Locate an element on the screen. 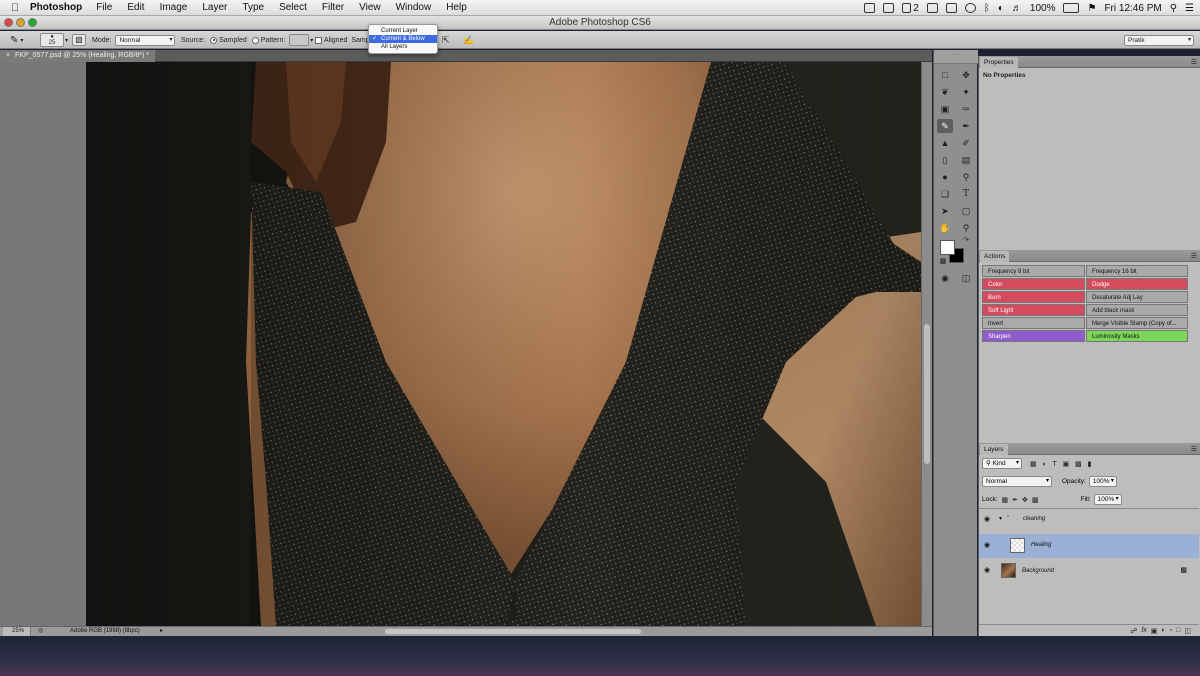 The height and width of the screenshot is (676, 1200). fill-field: 100% is located at coordinates (1107, 499).